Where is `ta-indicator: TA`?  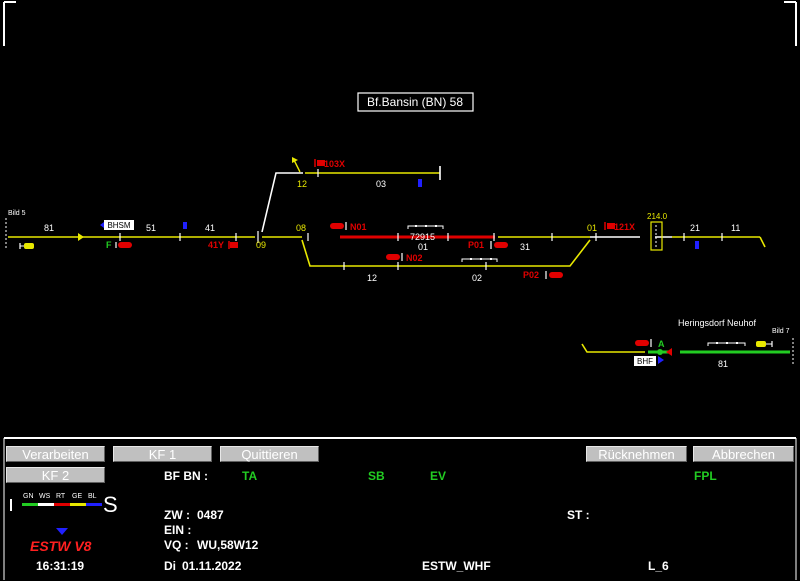 ta-indicator: TA is located at coordinates (250, 476).